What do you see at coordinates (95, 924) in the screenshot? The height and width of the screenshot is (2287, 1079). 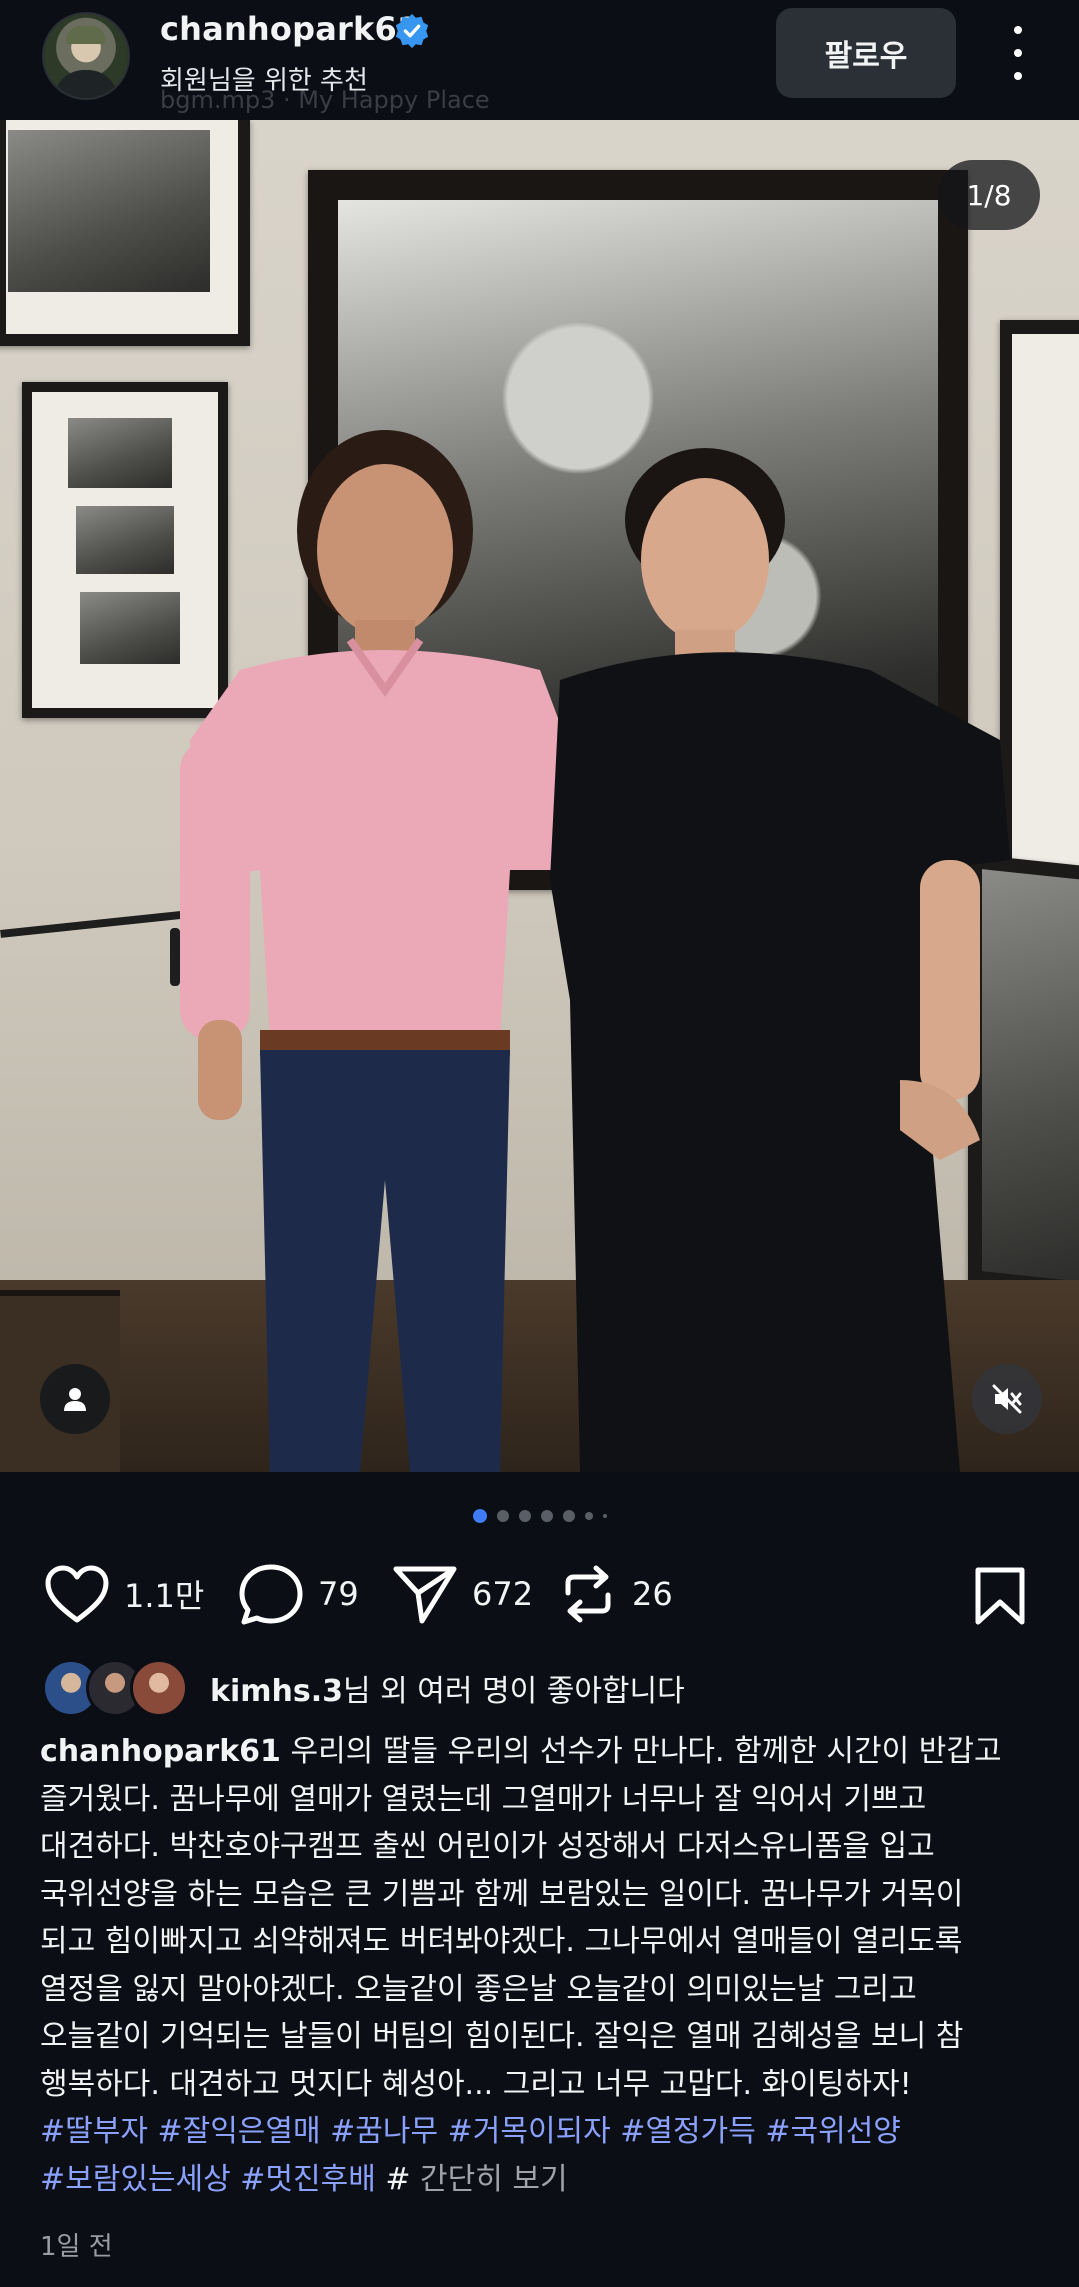 I see `stair-railing` at bounding box center [95, 924].